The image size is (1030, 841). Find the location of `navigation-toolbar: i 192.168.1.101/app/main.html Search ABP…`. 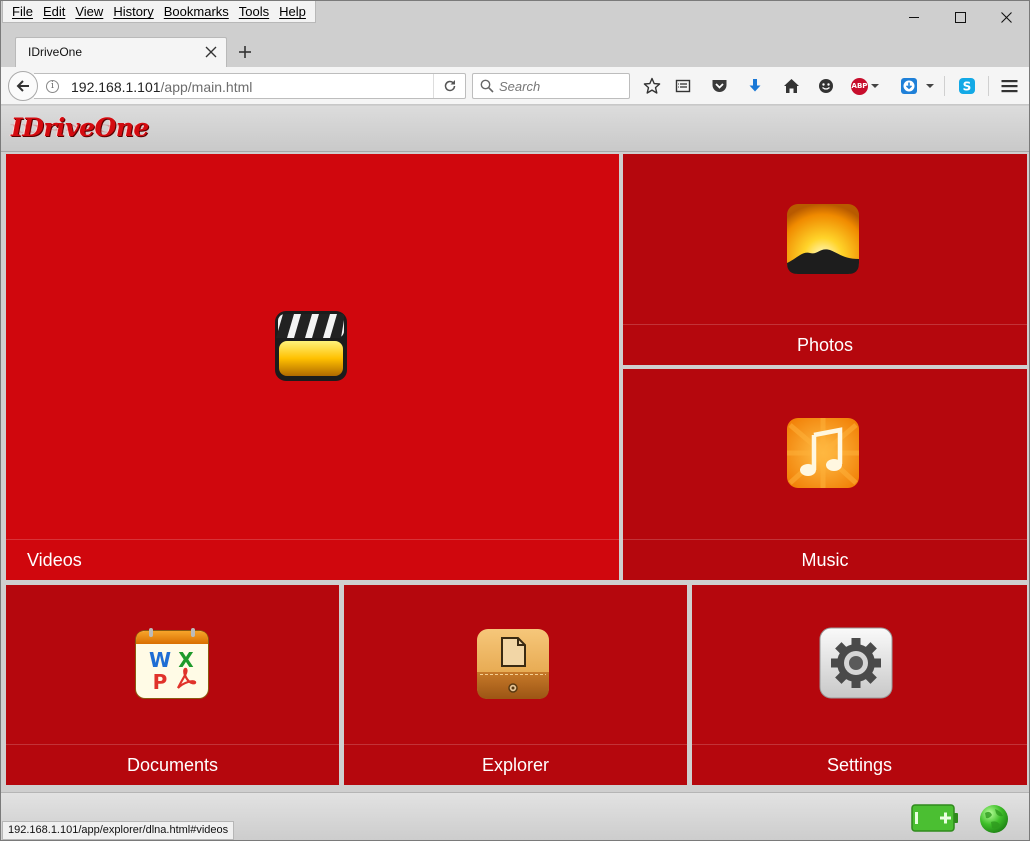

navigation-toolbar: i 192.168.1.101/app/main.html Search ABP… is located at coordinates (515, 86).